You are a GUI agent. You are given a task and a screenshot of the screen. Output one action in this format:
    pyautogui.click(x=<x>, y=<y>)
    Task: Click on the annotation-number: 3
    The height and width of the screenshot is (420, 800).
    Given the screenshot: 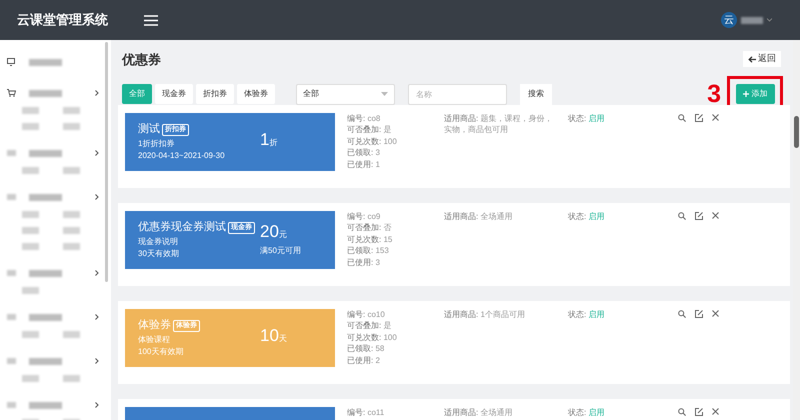 What is the action you would take?
    pyautogui.click(x=714, y=94)
    